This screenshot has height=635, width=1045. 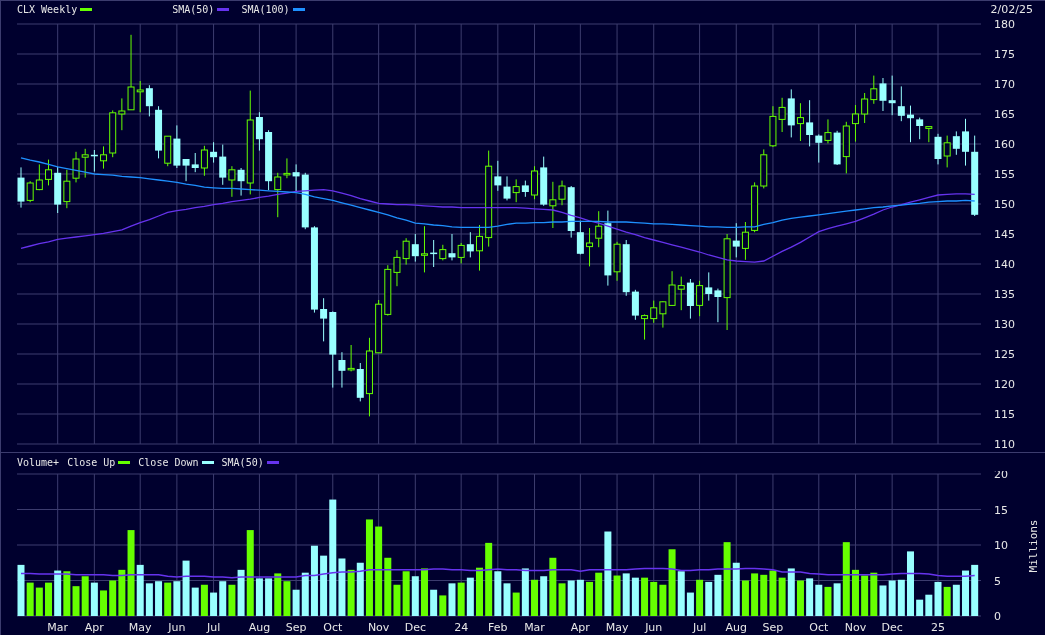 What do you see at coordinates (38, 462) in the screenshot?
I see `legend-title: Volume+` at bounding box center [38, 462].